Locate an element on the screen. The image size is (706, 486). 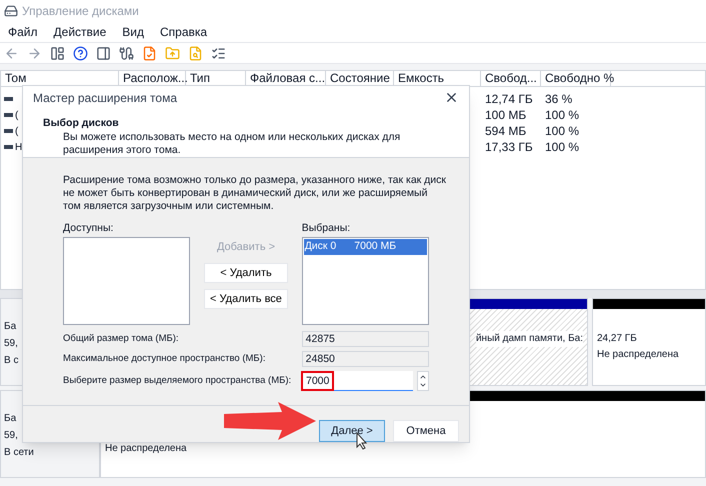
menu-item: Вид is located at coordinates (133, 32).